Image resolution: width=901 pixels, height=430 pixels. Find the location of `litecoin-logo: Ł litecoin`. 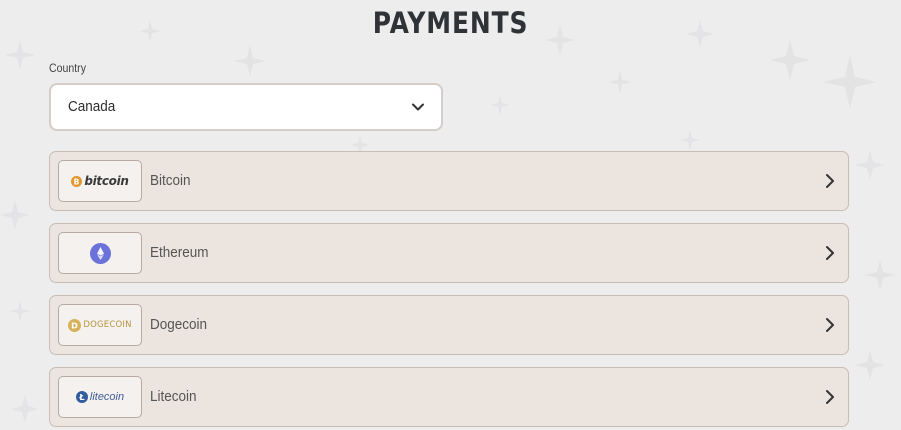

litecoin-logo: Ł litecoin is located at coordinates (100, 397).